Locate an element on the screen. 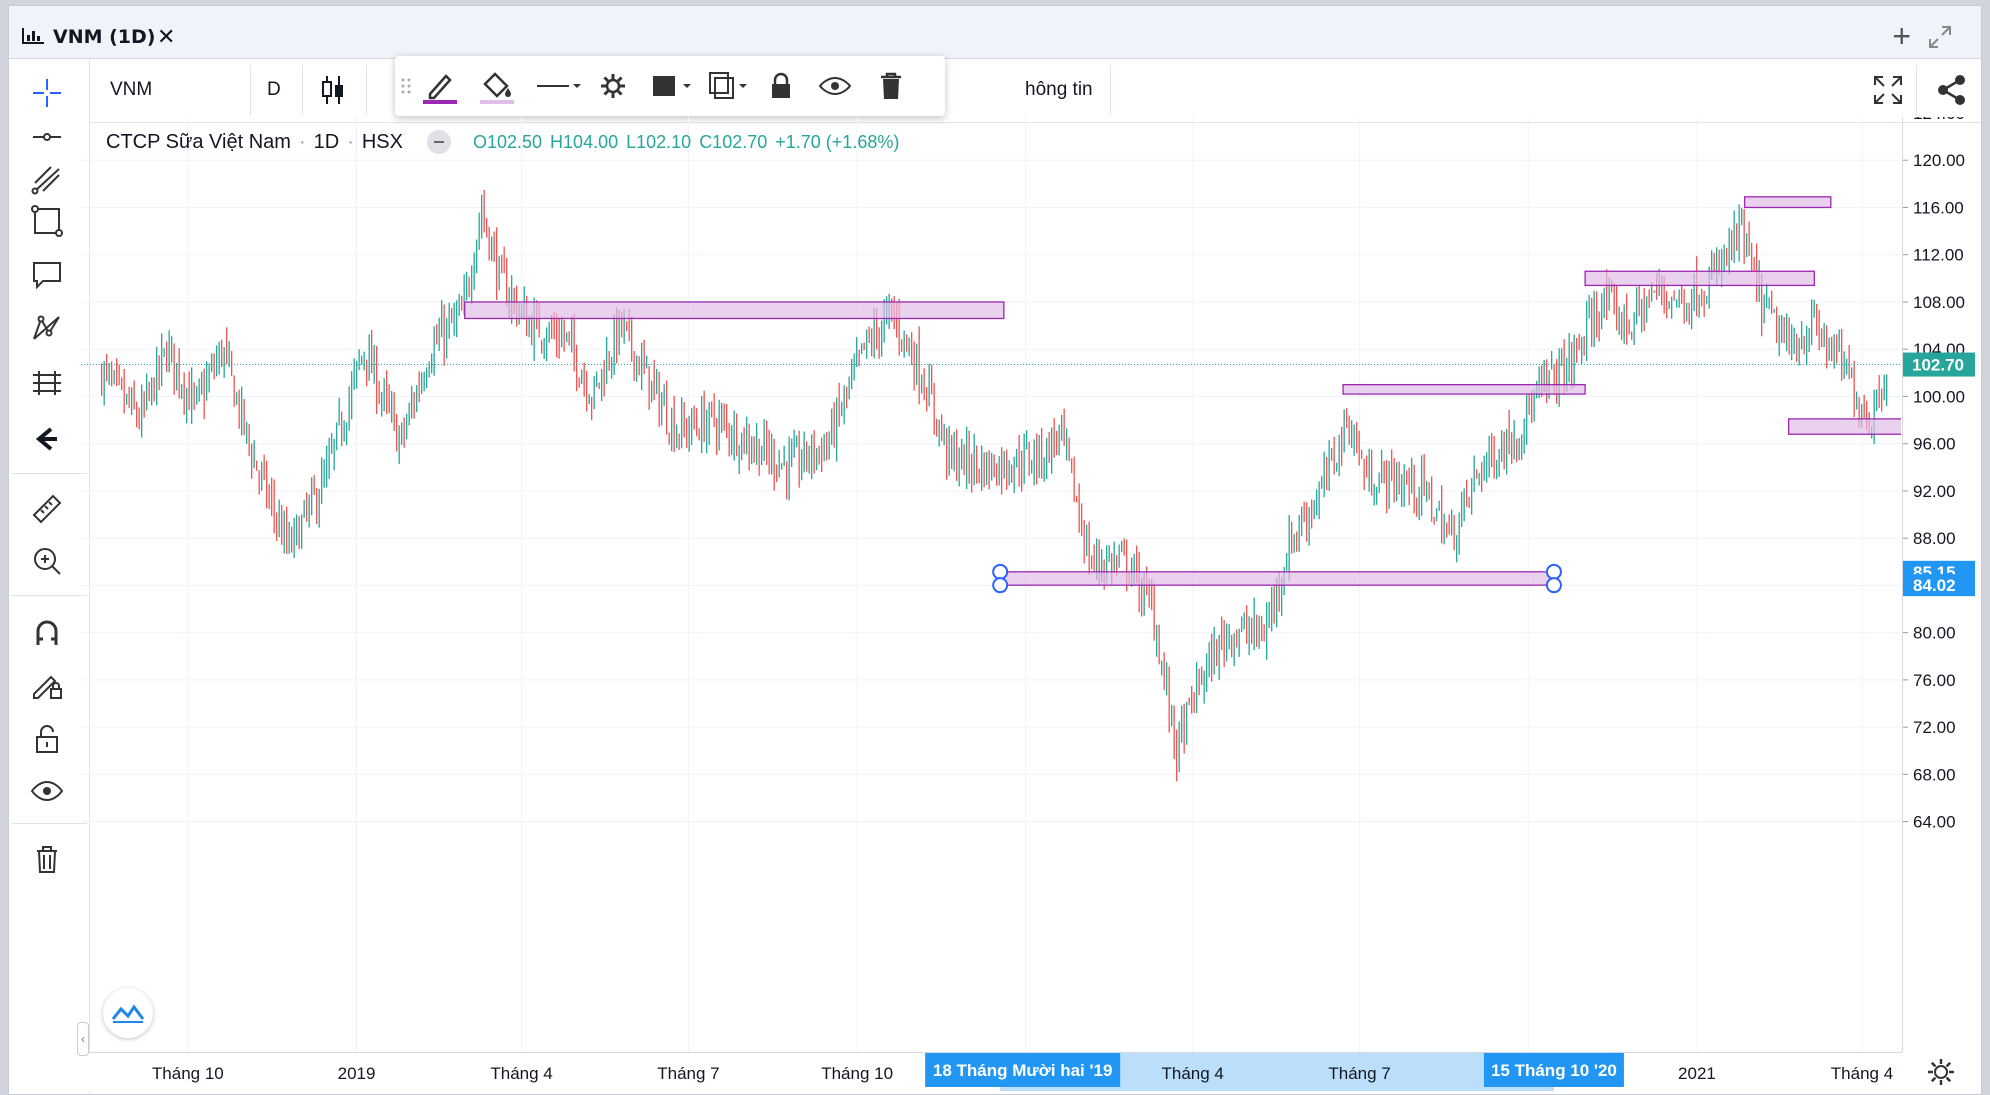  share-icon is located at coordinates (1952, 90).